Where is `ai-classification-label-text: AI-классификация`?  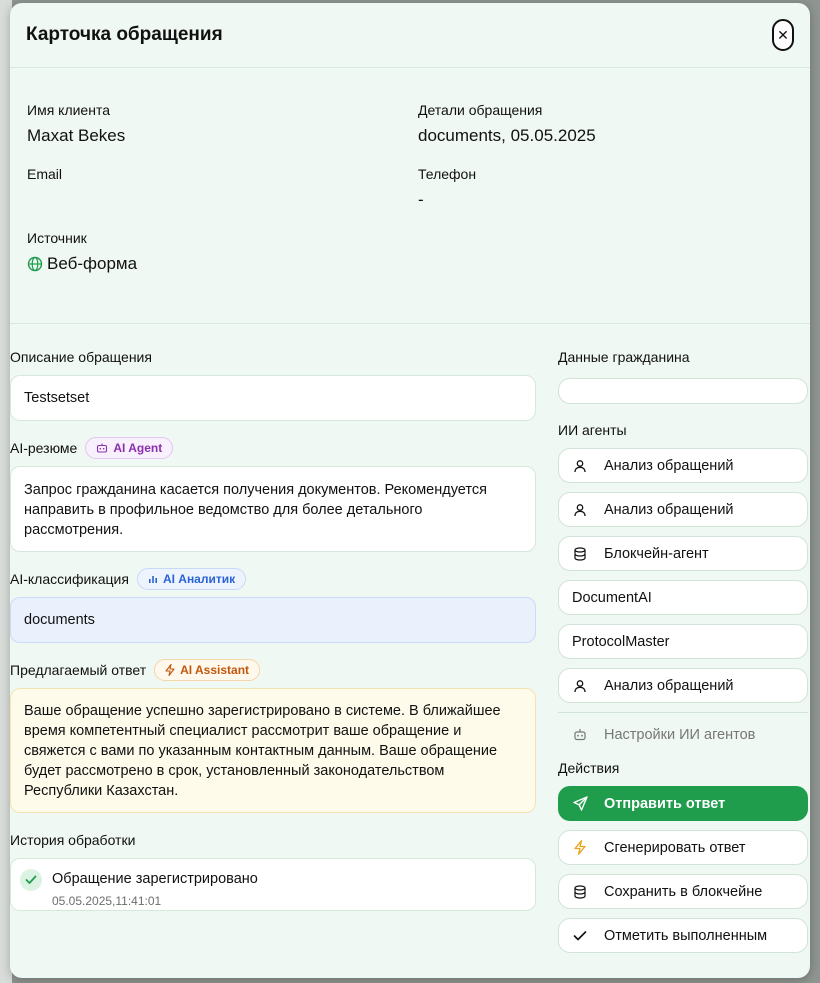
ai-classification-label-text: AI-классификация is located at coordinates (69, 579).